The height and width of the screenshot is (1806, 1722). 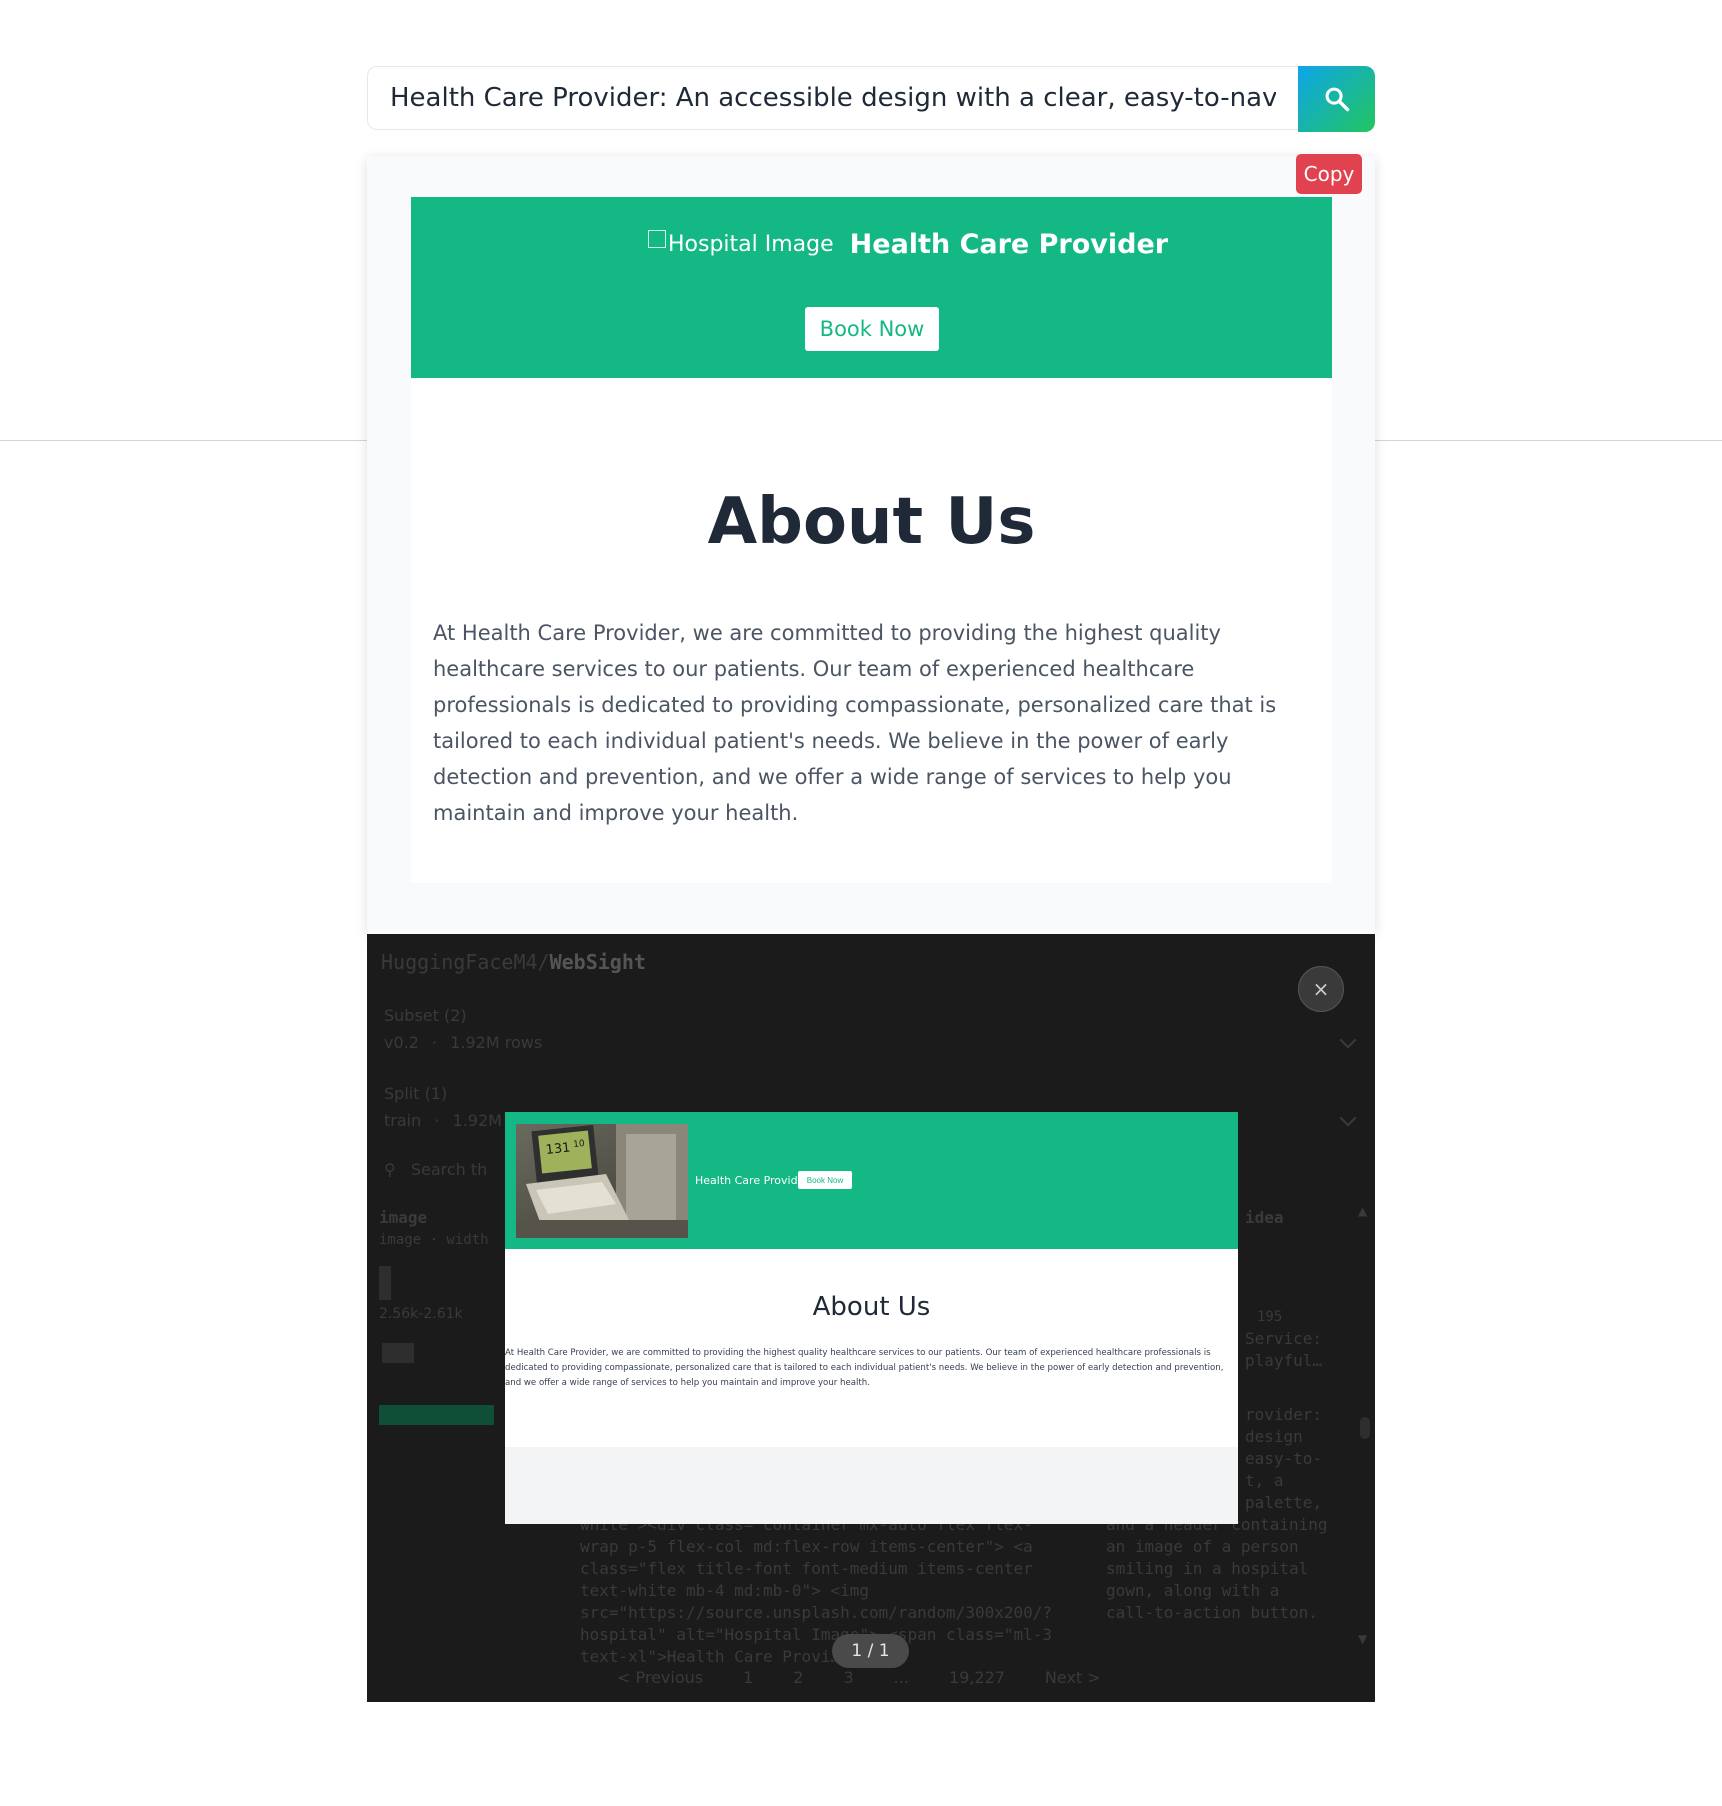 I want to click on site-title: Health Care Provider, so click(x=1009, y=244).